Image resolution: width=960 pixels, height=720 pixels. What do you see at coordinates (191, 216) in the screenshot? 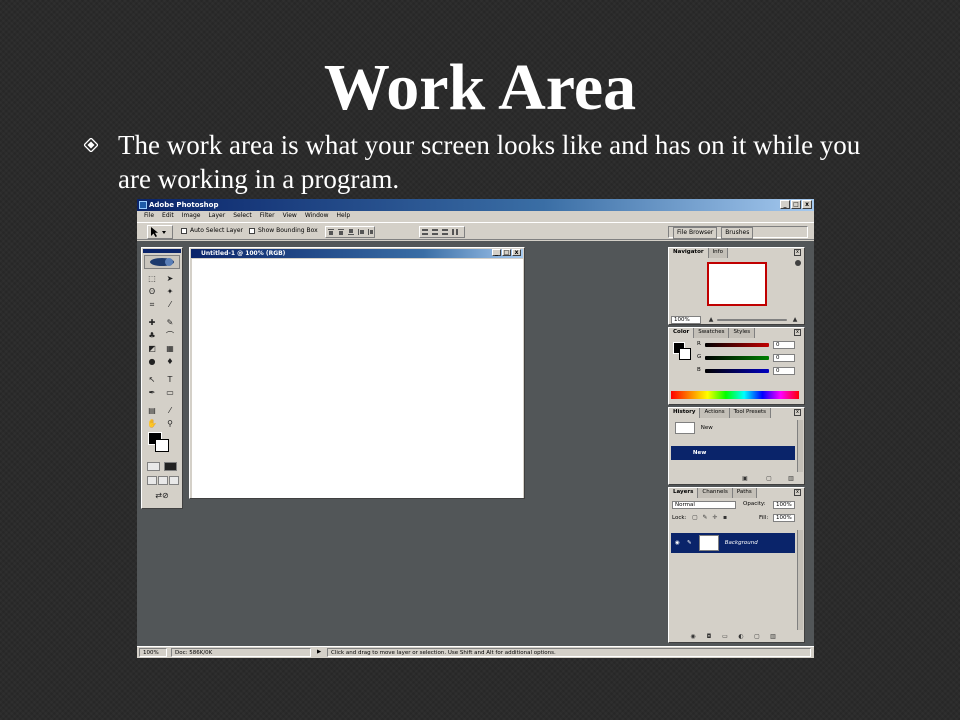
I see `menu-image: Image` at bounding box center [191, 216].